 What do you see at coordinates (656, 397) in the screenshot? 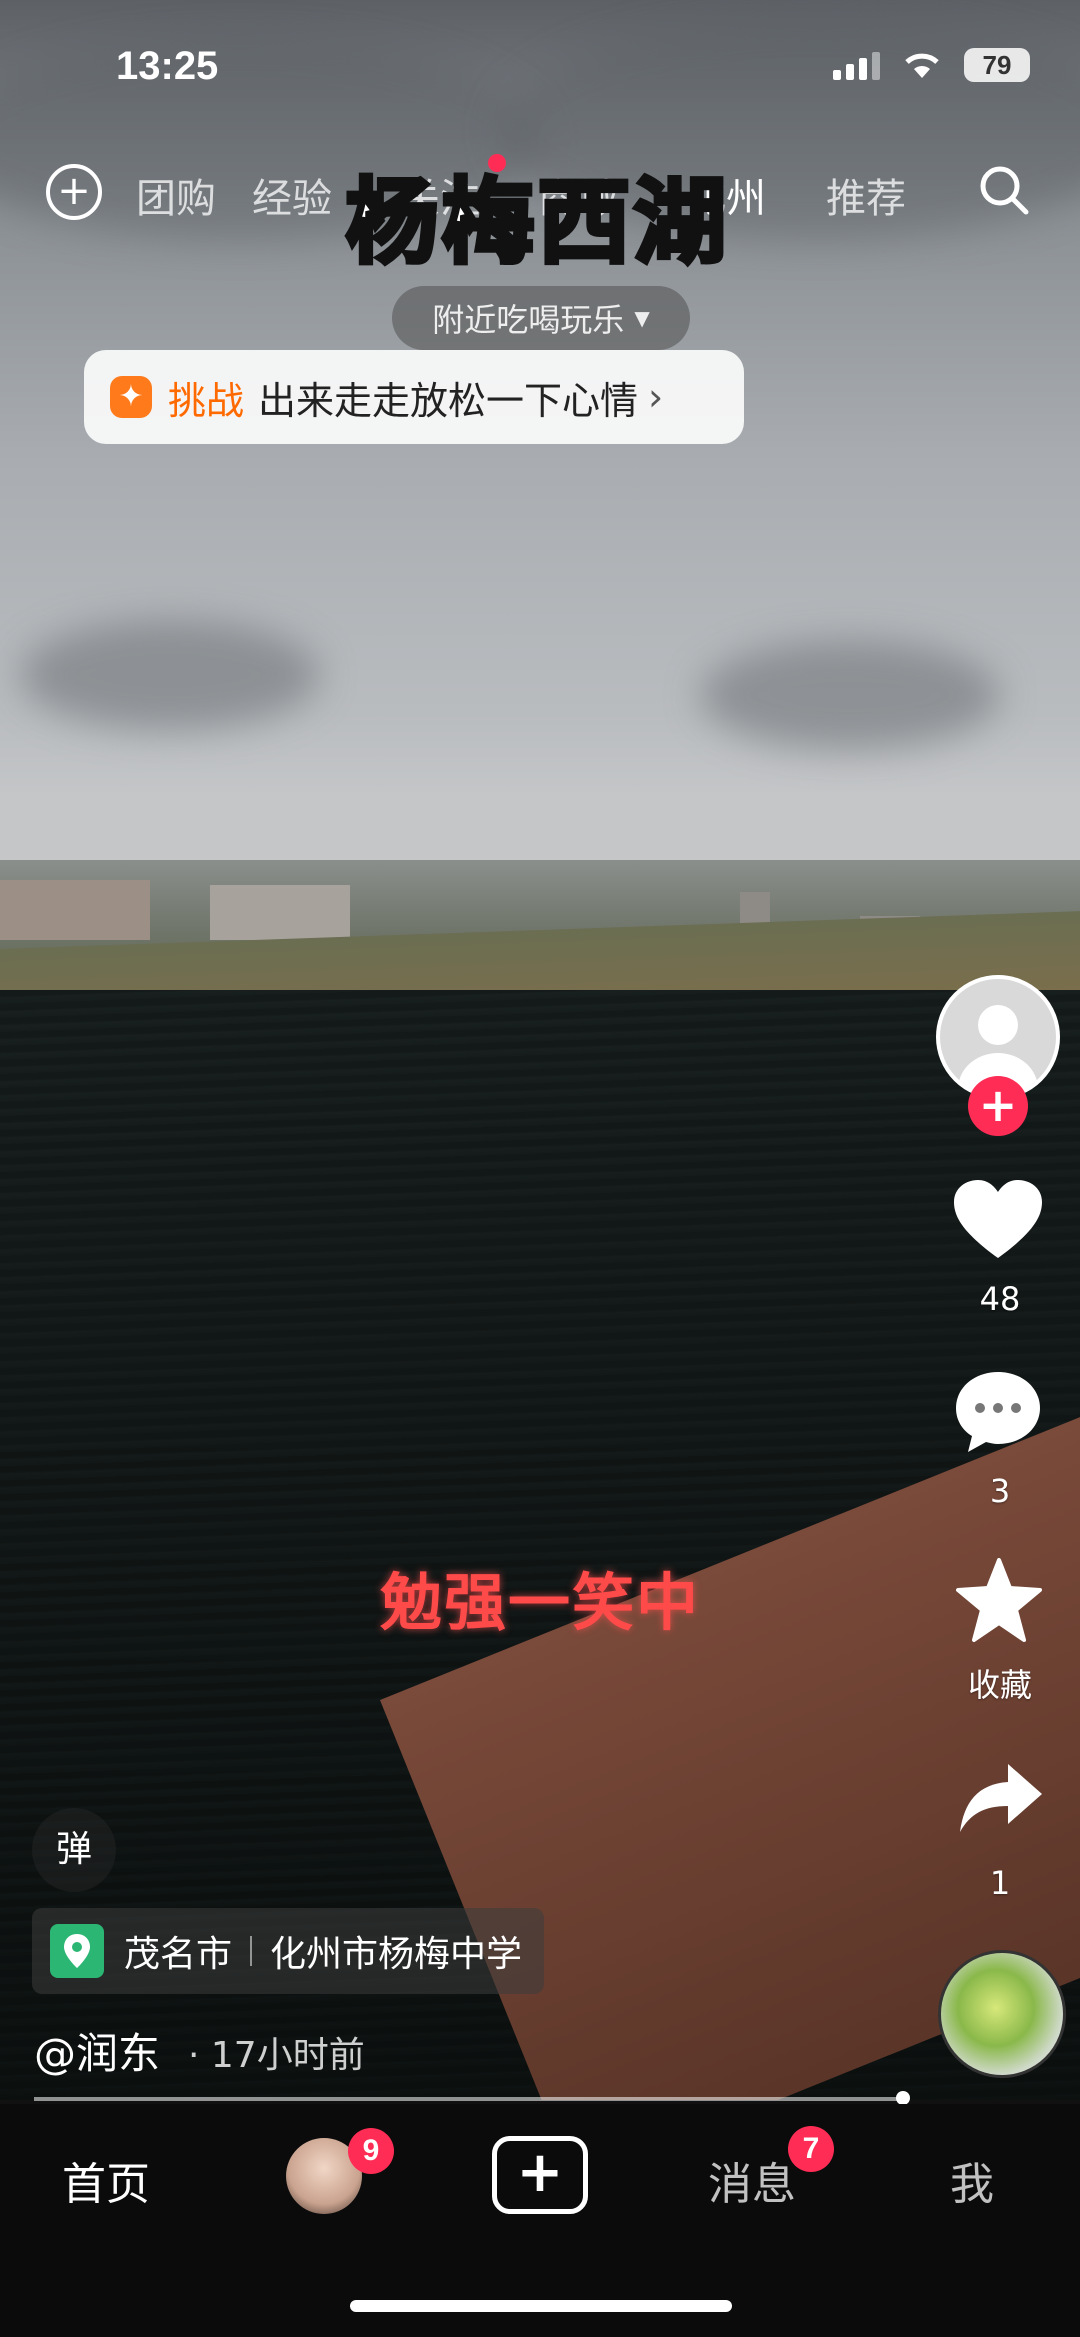
I see `chevron-right-icon: ›` at bounding box center [656, 397].